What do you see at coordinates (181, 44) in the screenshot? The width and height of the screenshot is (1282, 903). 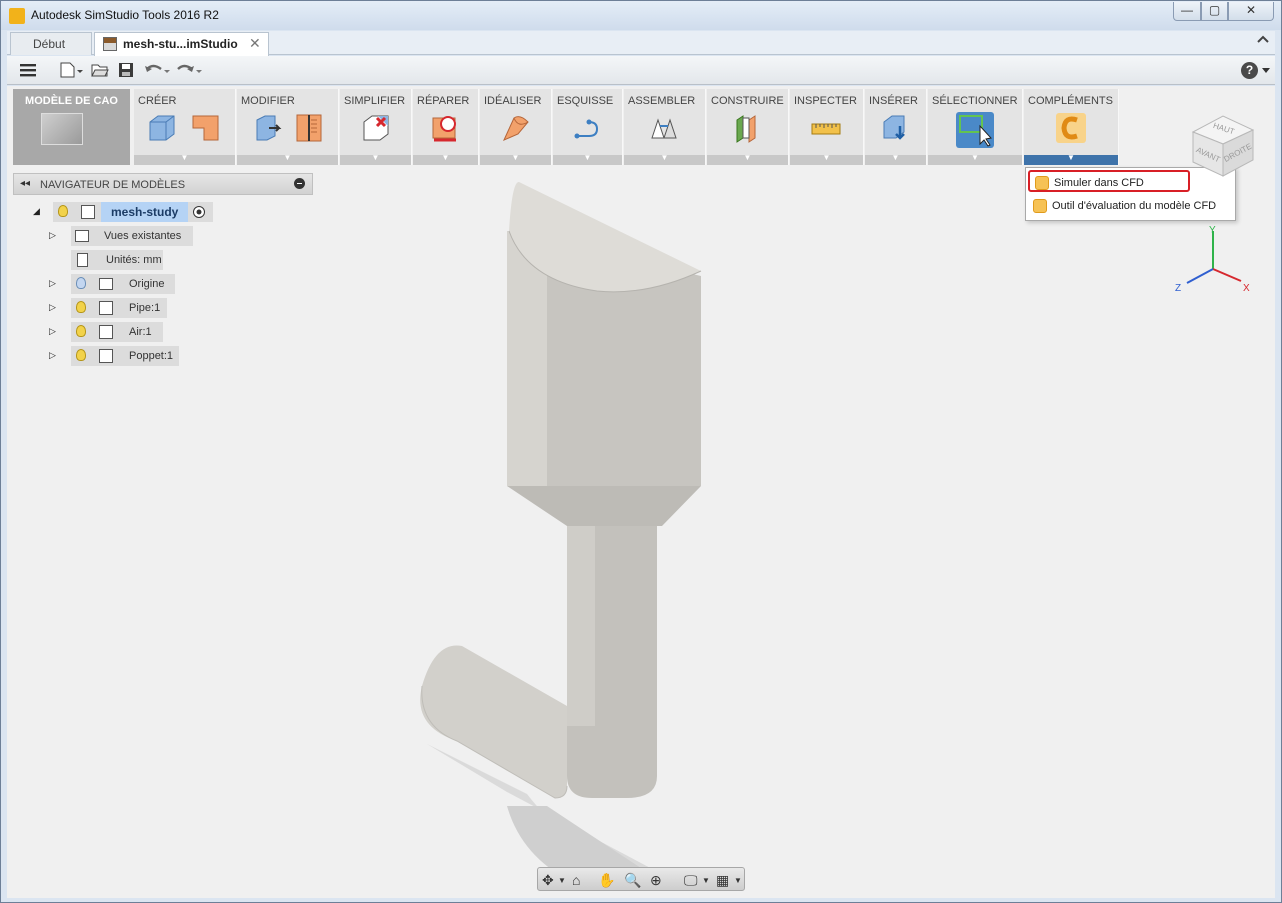 I see `tab-mesh-study: mesh-stu...imStudio ✕` at bounding box center [181, 44].